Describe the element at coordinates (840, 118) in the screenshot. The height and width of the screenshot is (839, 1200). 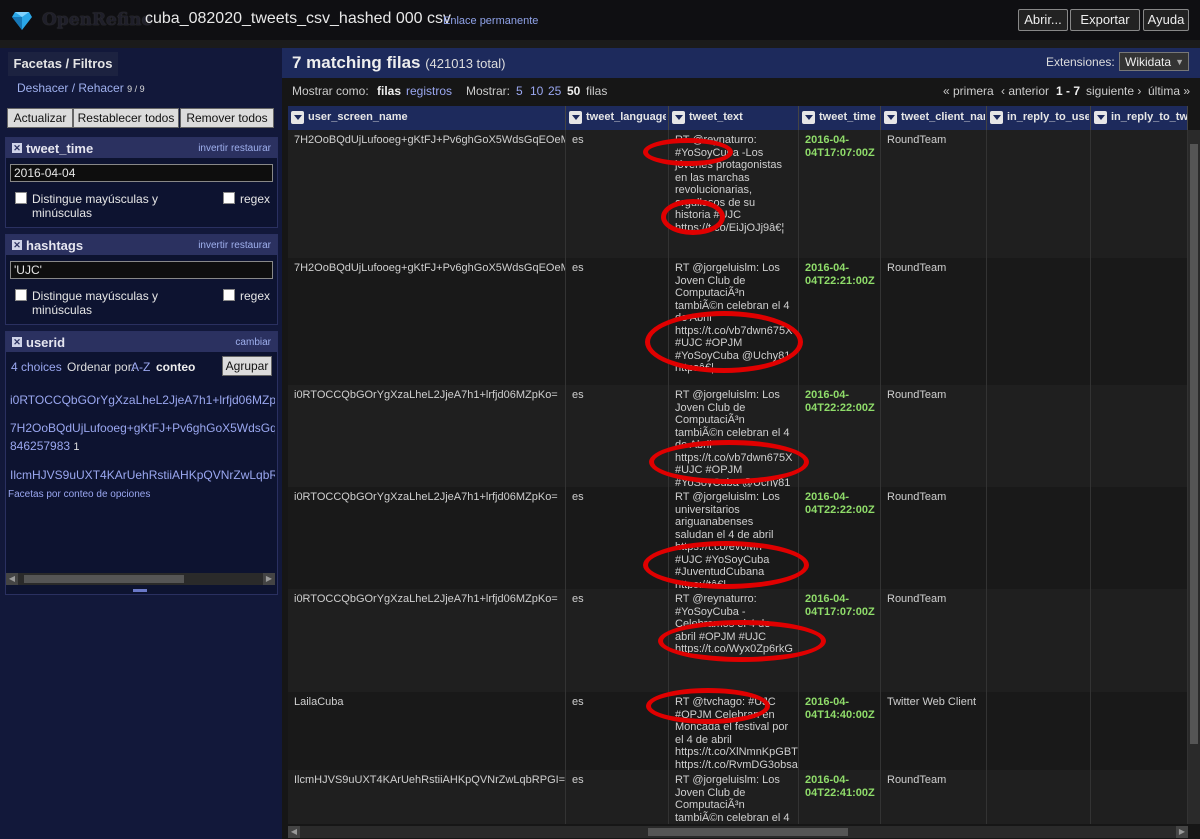
I see `column-header-tweet-time: tweet_time` at that location.